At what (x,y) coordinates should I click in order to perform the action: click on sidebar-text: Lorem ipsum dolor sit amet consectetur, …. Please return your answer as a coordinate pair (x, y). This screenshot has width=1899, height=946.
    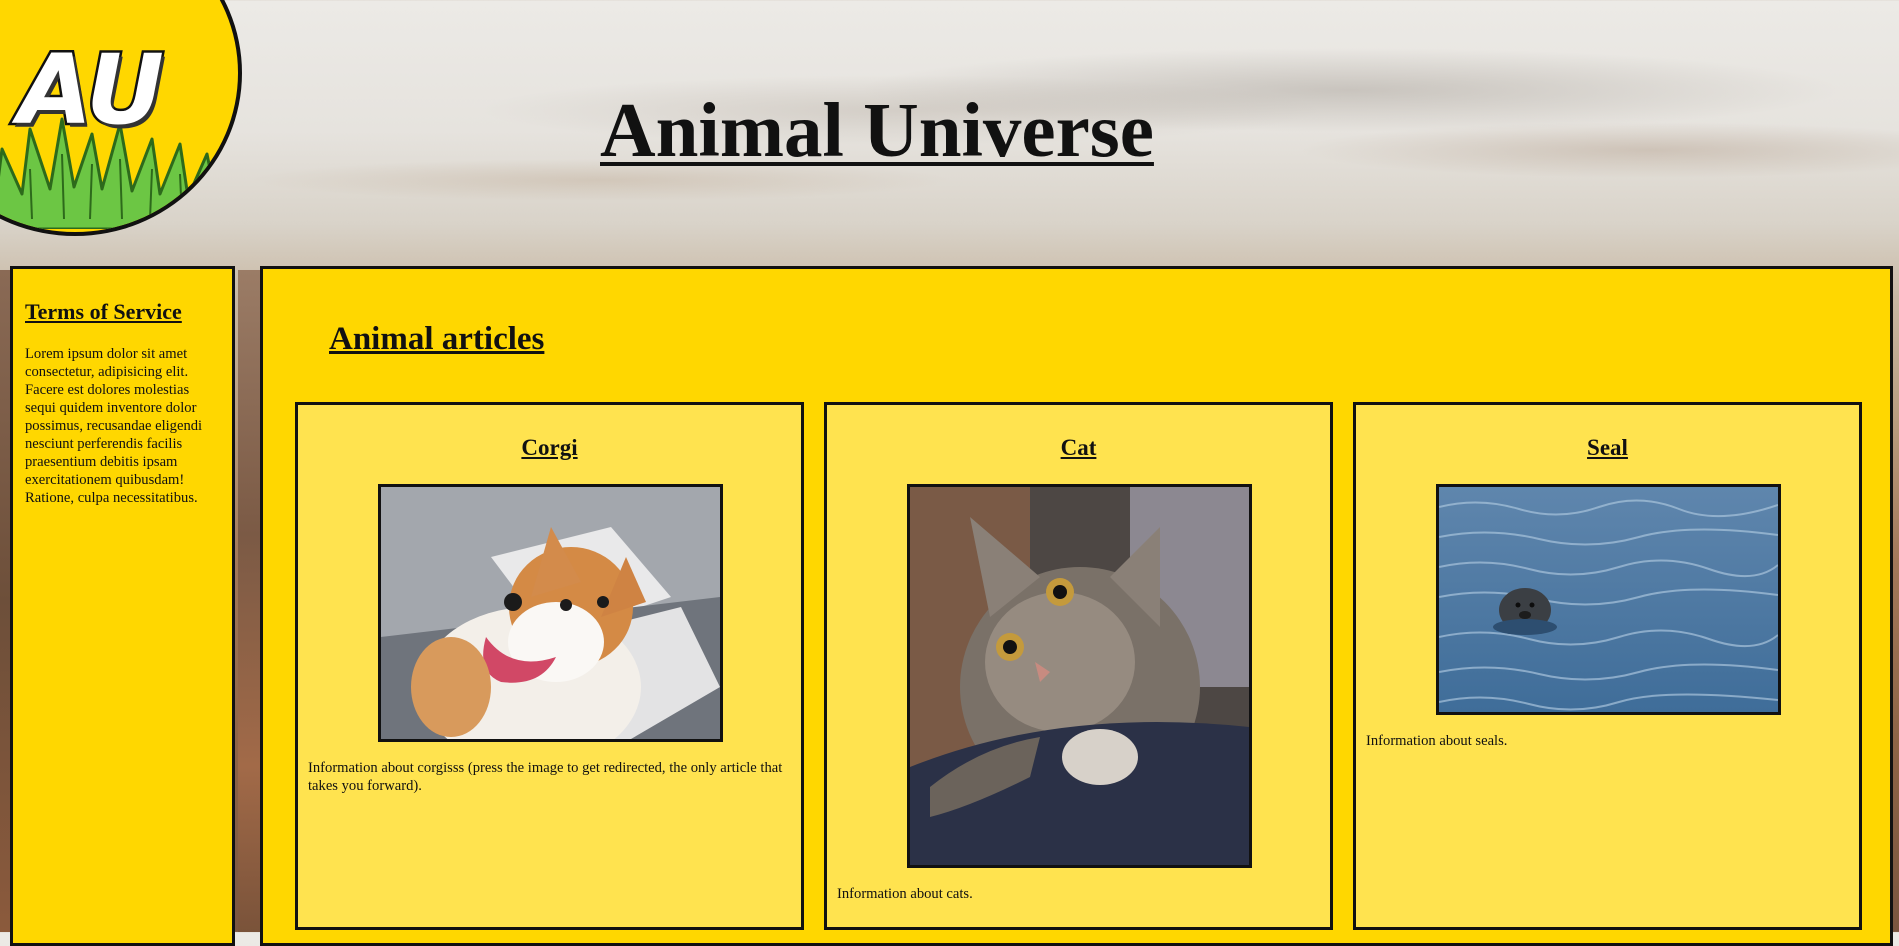
    Looking at the image, I should click on (114, 426).